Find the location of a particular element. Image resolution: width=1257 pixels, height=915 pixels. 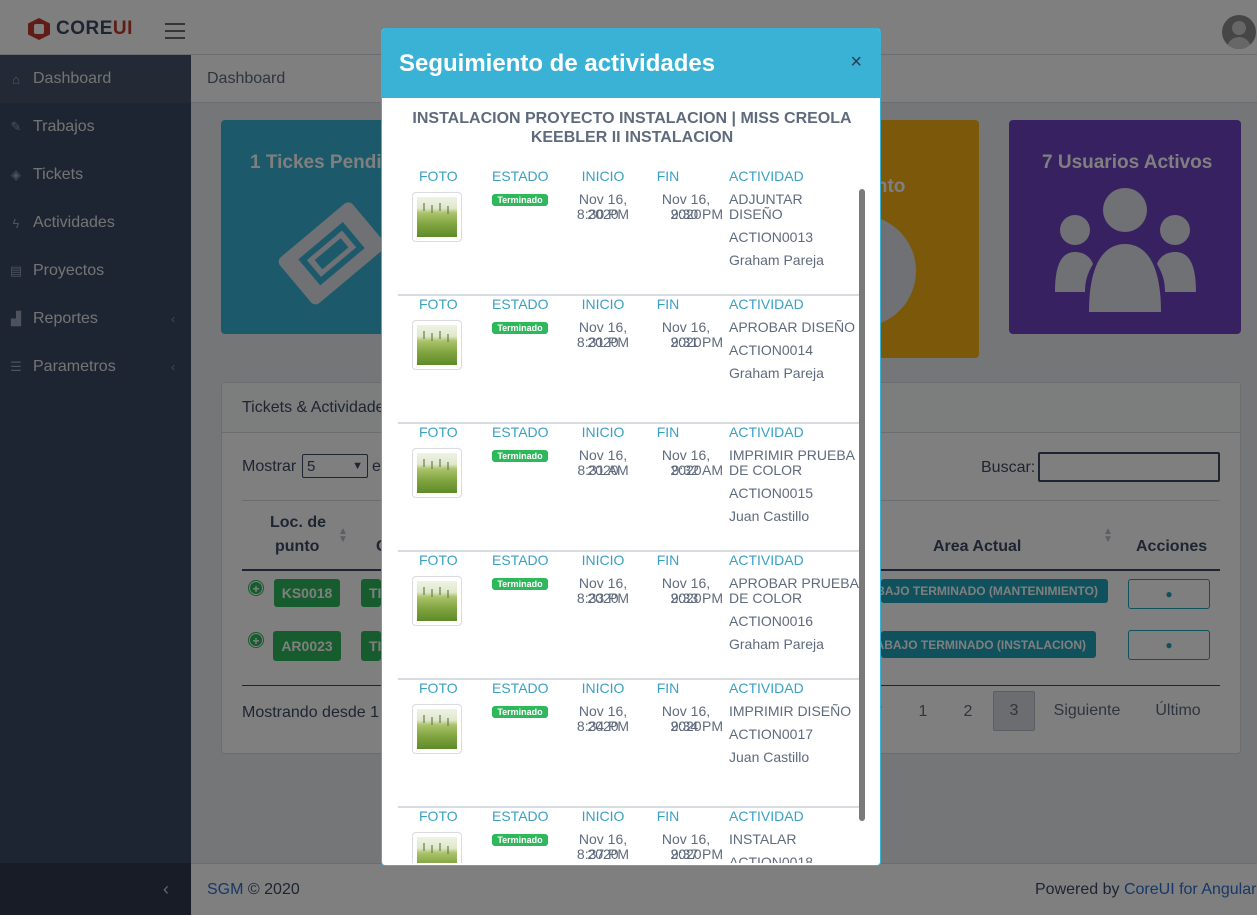

end-time: 9:32 AM is located at coordinates (697, 470).